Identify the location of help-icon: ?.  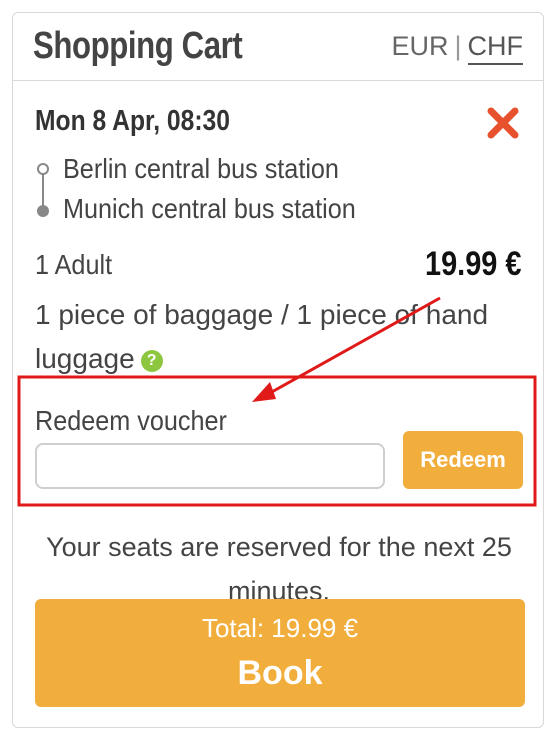
(151, 360).